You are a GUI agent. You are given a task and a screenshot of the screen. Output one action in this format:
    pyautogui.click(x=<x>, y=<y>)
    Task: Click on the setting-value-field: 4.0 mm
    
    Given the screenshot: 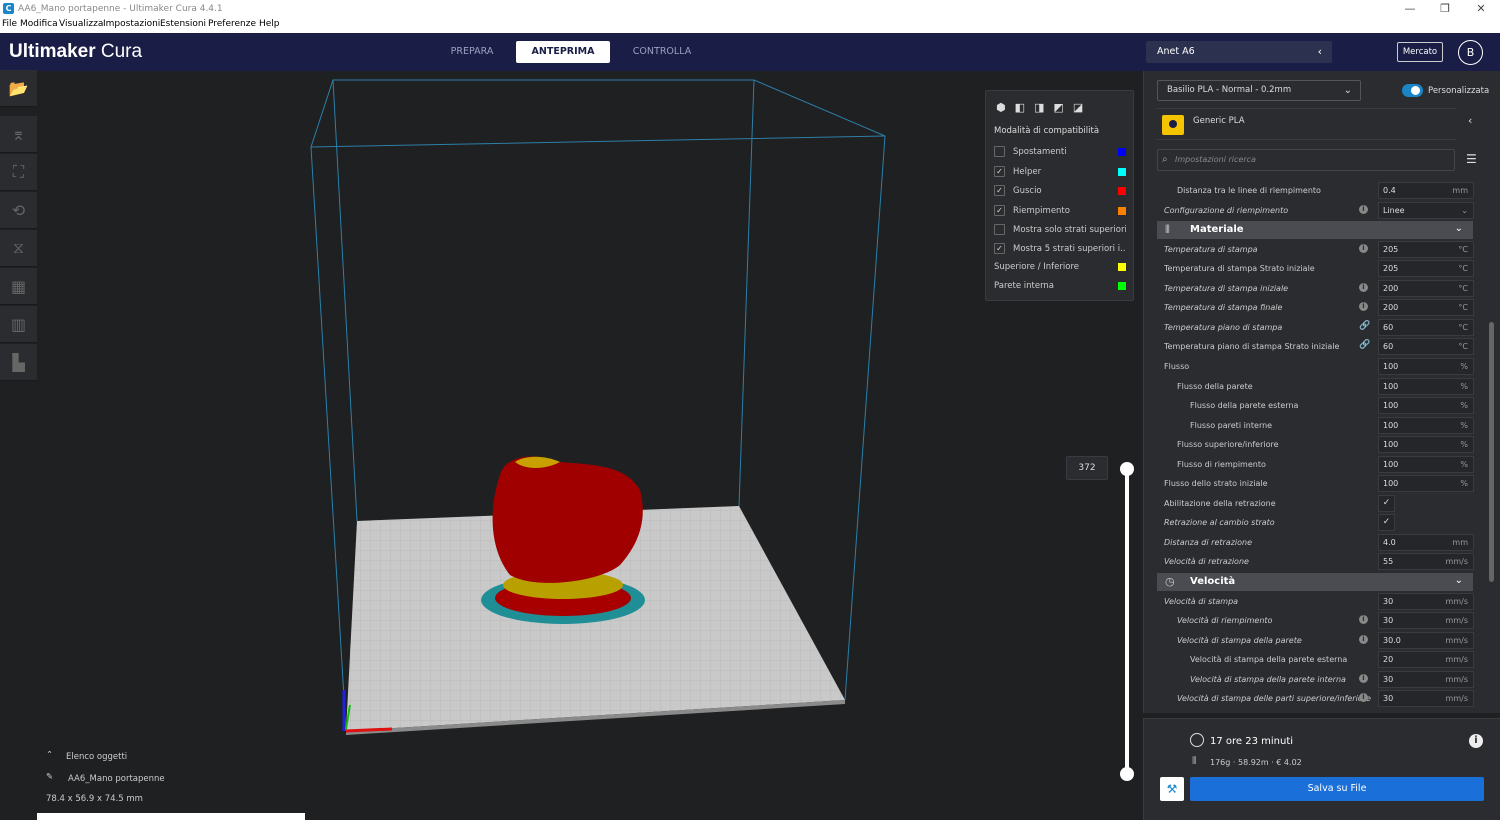 What is the action you would take?
    pyautogui.click(x=1426, y=542)
    